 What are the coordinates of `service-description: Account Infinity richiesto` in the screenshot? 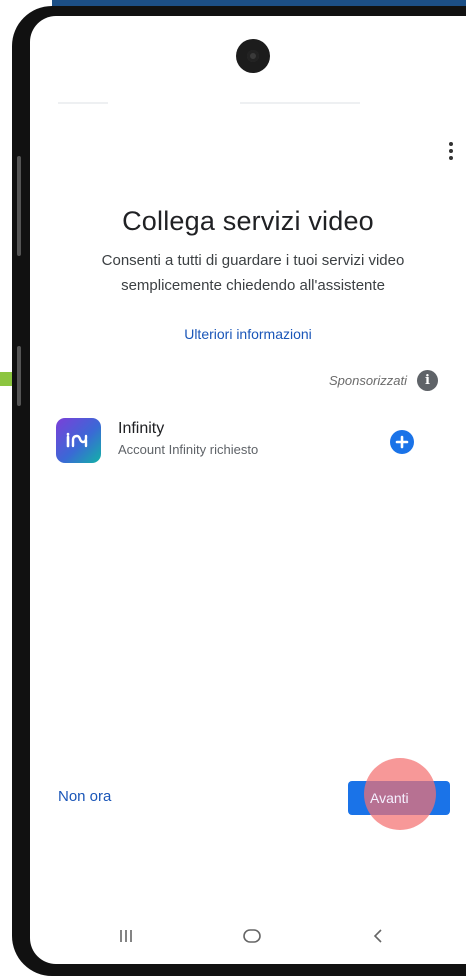 It's located at (188, 449).